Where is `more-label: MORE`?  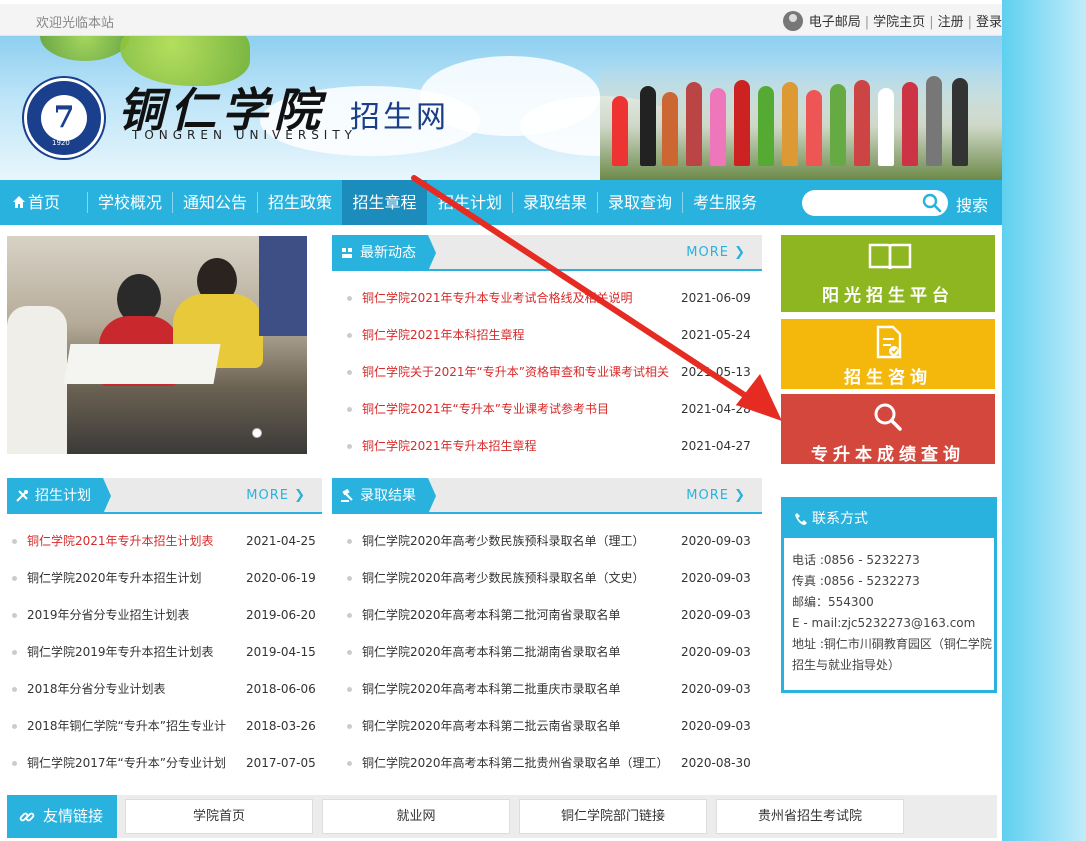 more-label: MORE is located at coordinates (707, 252).